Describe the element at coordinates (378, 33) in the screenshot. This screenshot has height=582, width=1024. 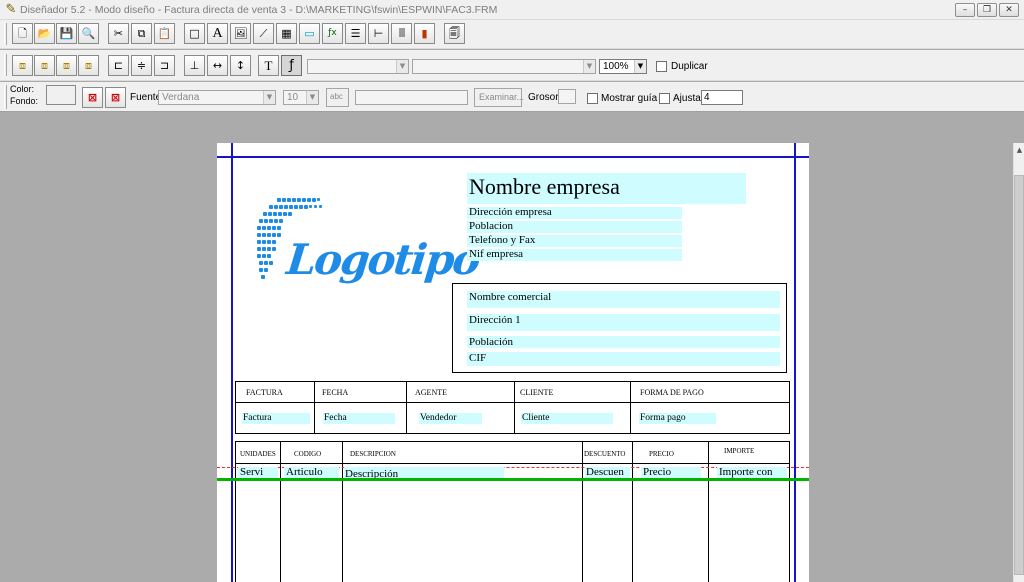
I see `tree-tool-button: ⊢` at that location.